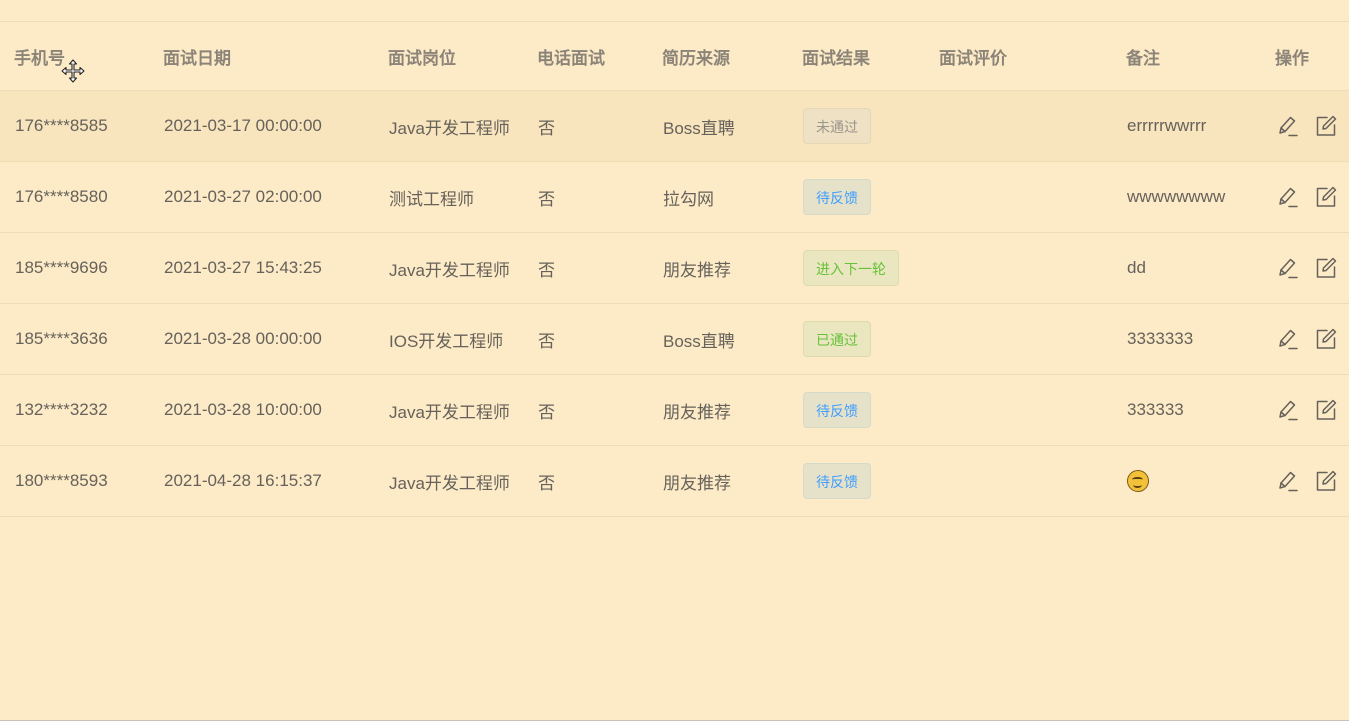  What do you see at coordinates (74, 126) in the screenshot?
I see `cell-phone: 176****8585` at bounding box center [74, 126].